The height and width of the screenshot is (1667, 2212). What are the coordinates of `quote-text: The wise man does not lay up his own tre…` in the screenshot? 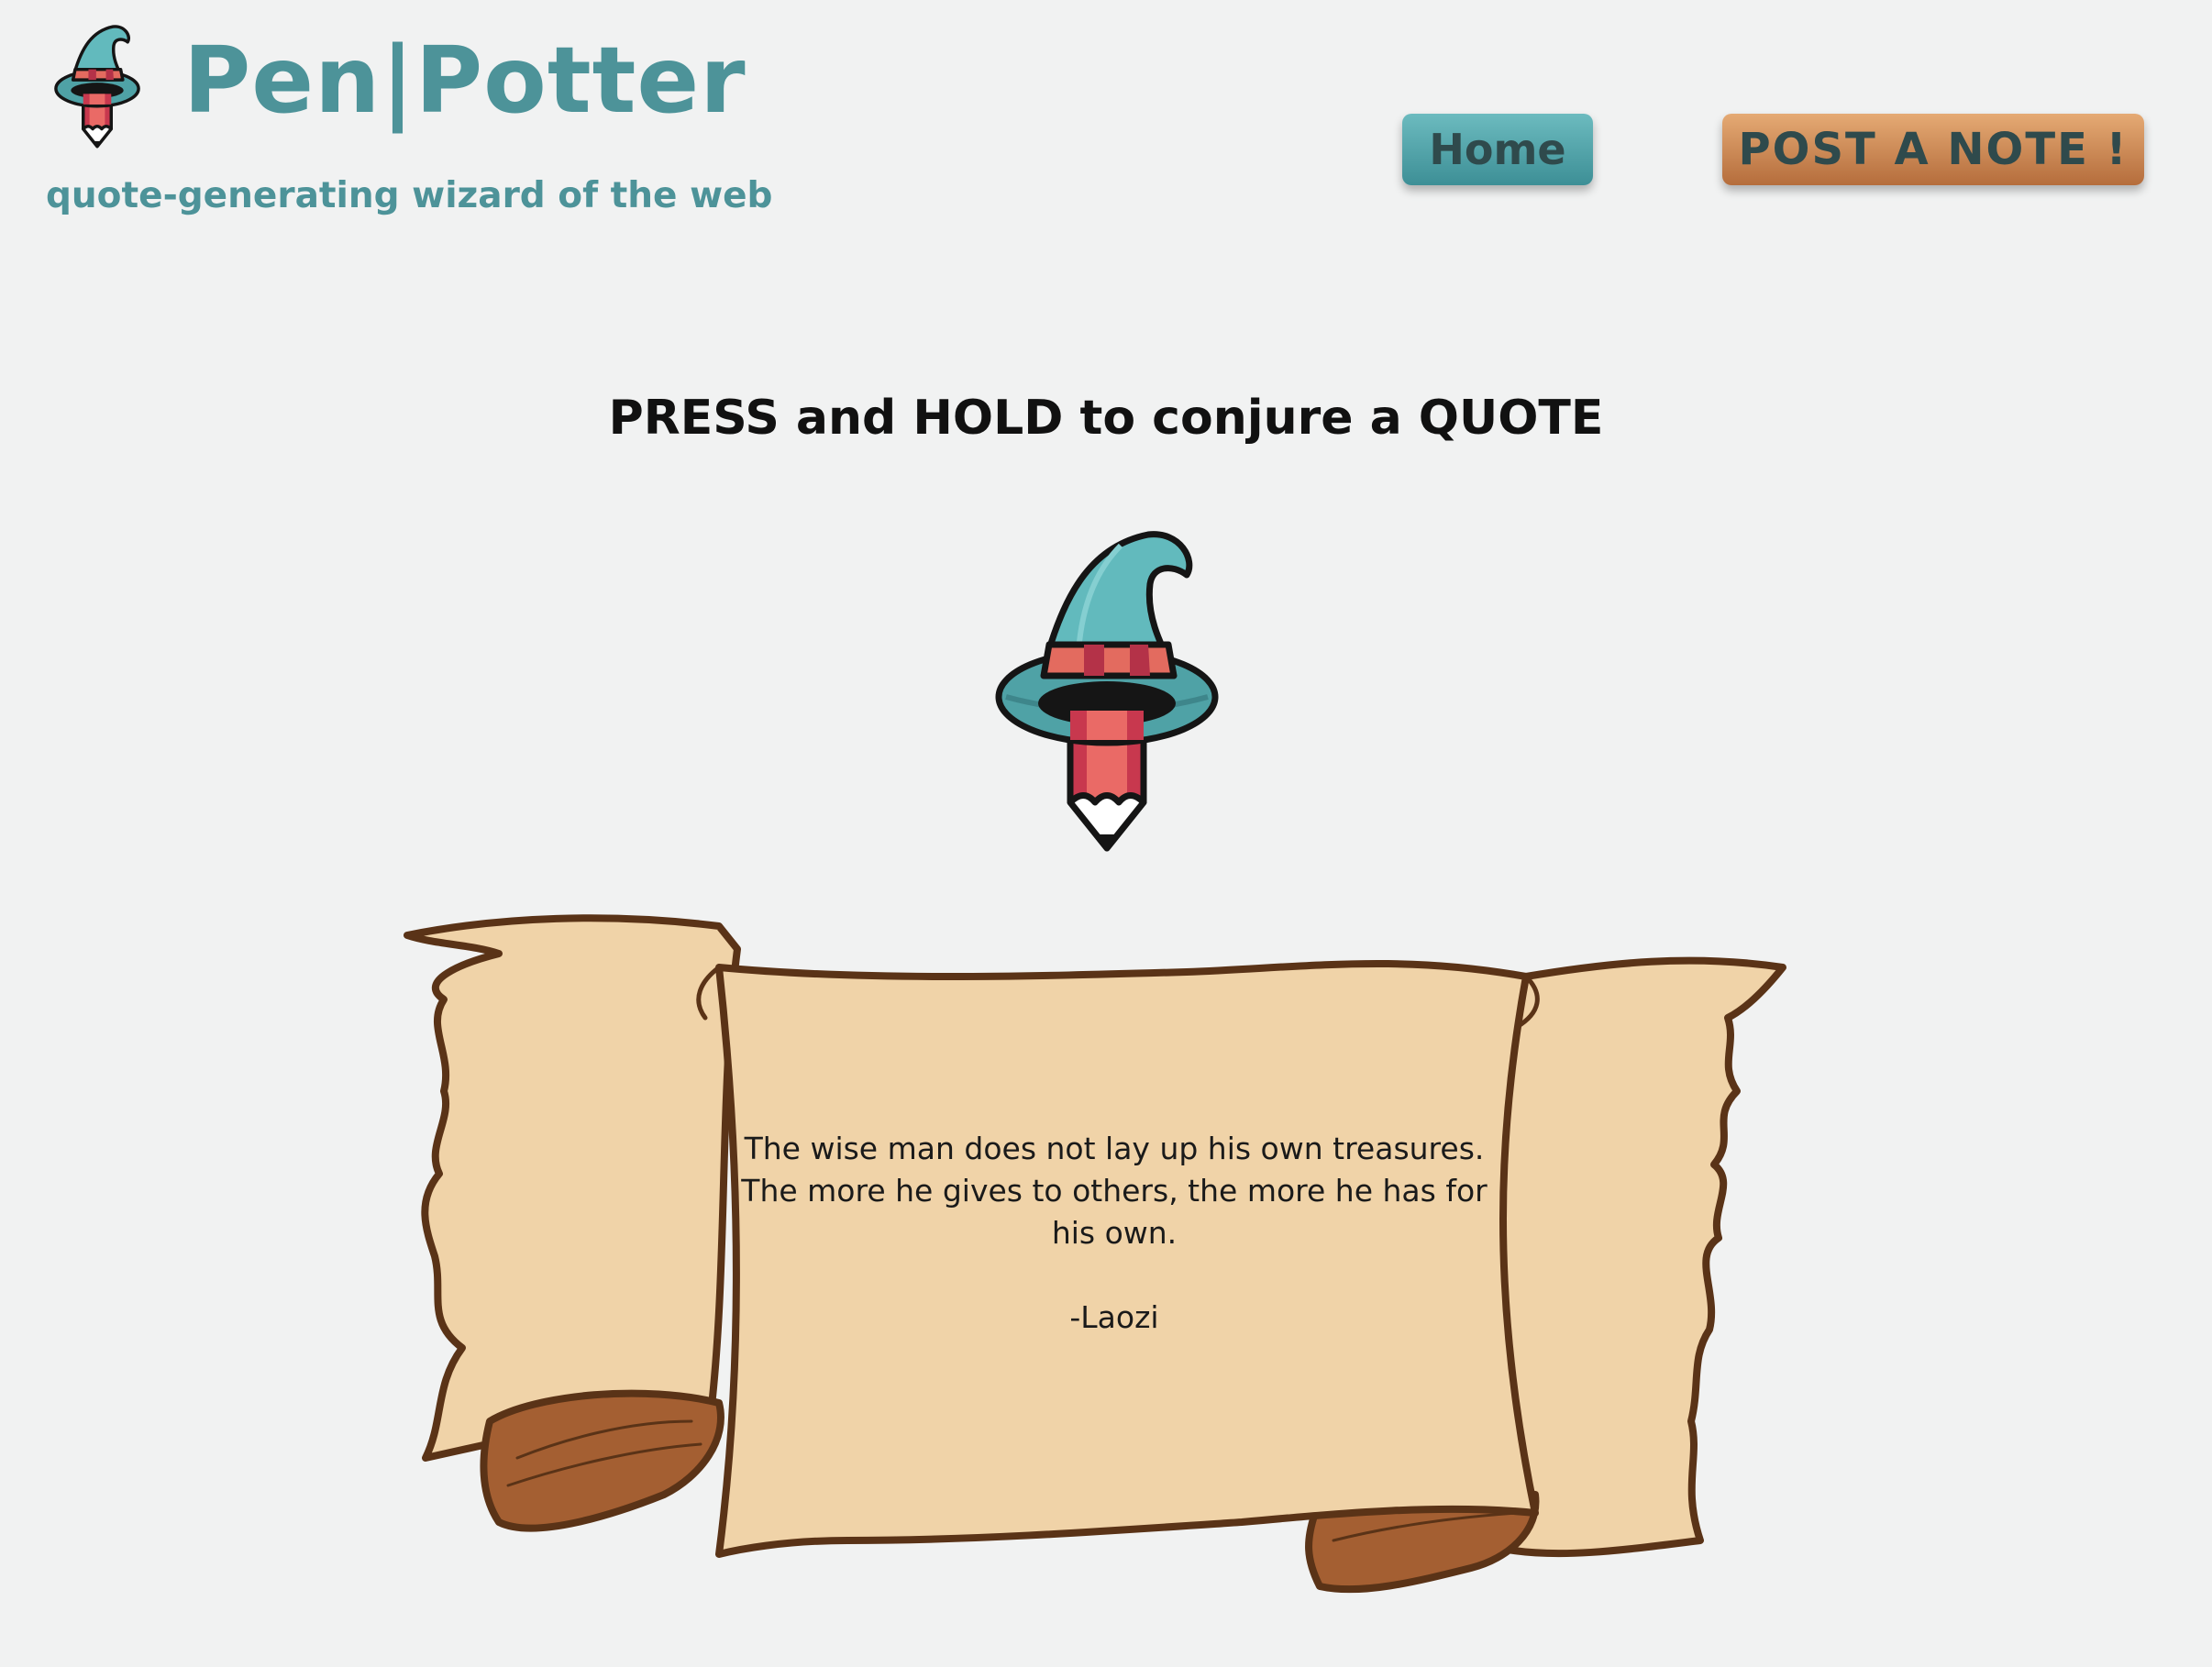 It's located at (1114, 1191).